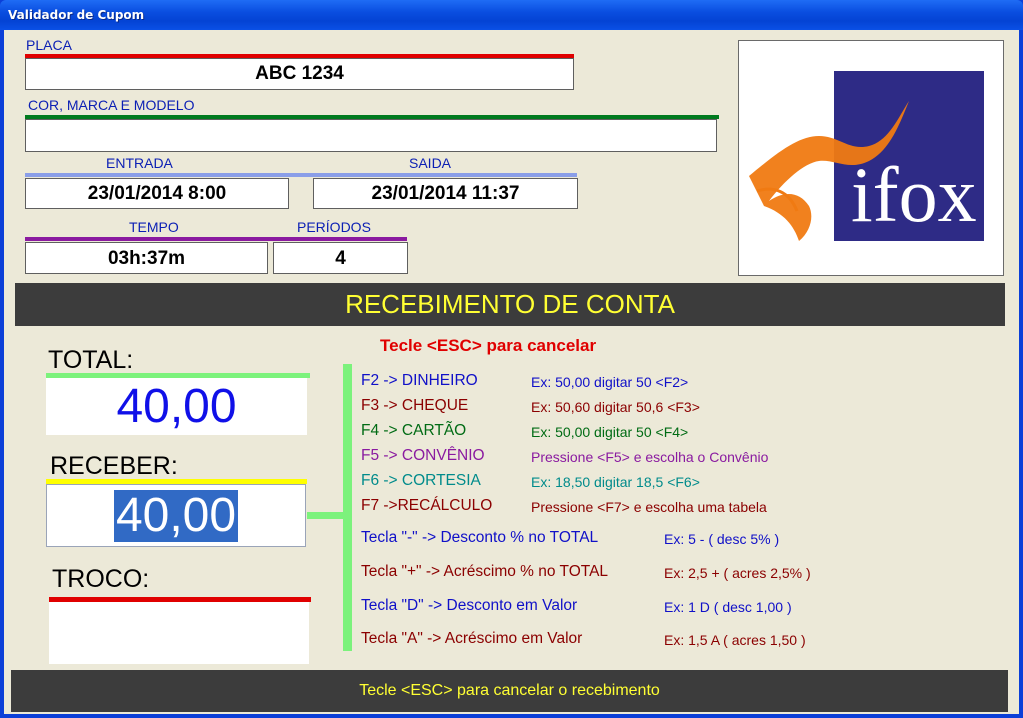  What do you see at coordinates (91, 360) in the screenshot?
I see `total-label: TOTAL:` at bounding box center [91, 360].